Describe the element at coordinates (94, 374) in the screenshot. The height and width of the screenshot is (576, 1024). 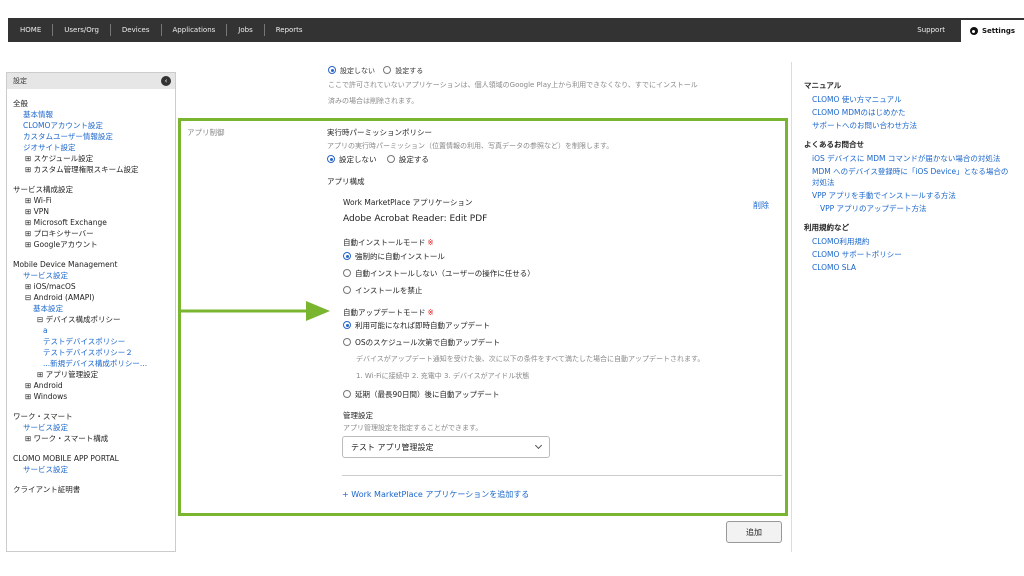
I see `sidebar-item: ⊞ アプリ管理設定` at that location.